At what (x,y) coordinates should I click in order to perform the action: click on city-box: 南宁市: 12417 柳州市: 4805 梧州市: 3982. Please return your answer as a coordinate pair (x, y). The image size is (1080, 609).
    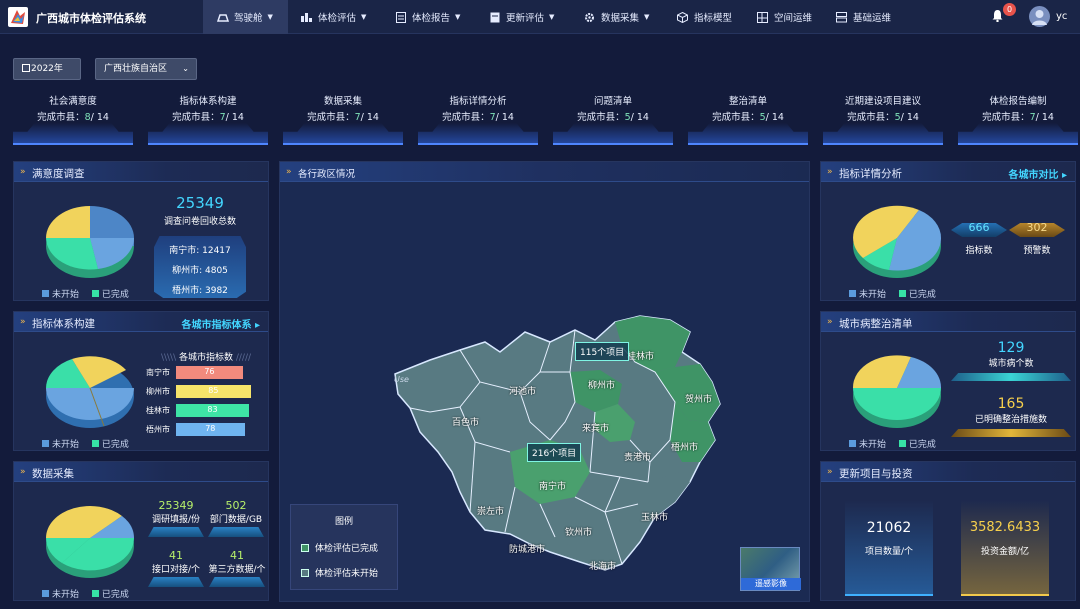
    Looking at the image, I should click on (200, 267).